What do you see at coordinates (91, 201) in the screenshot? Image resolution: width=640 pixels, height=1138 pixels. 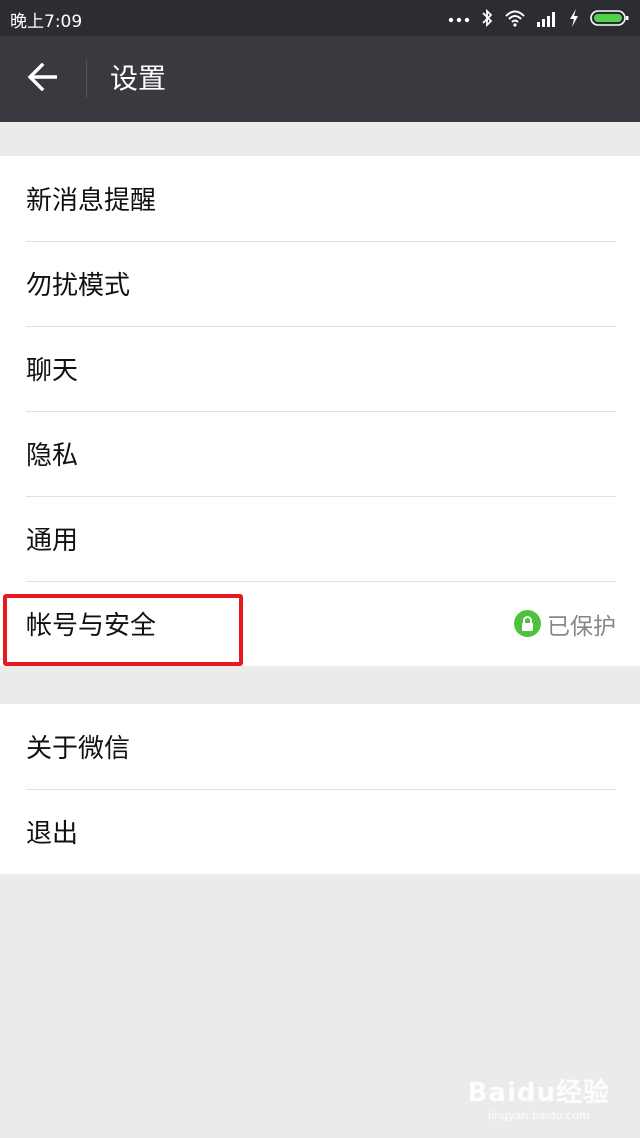 I see `settings-item-label: 新消息提醒` at bounding box center [91, 201].